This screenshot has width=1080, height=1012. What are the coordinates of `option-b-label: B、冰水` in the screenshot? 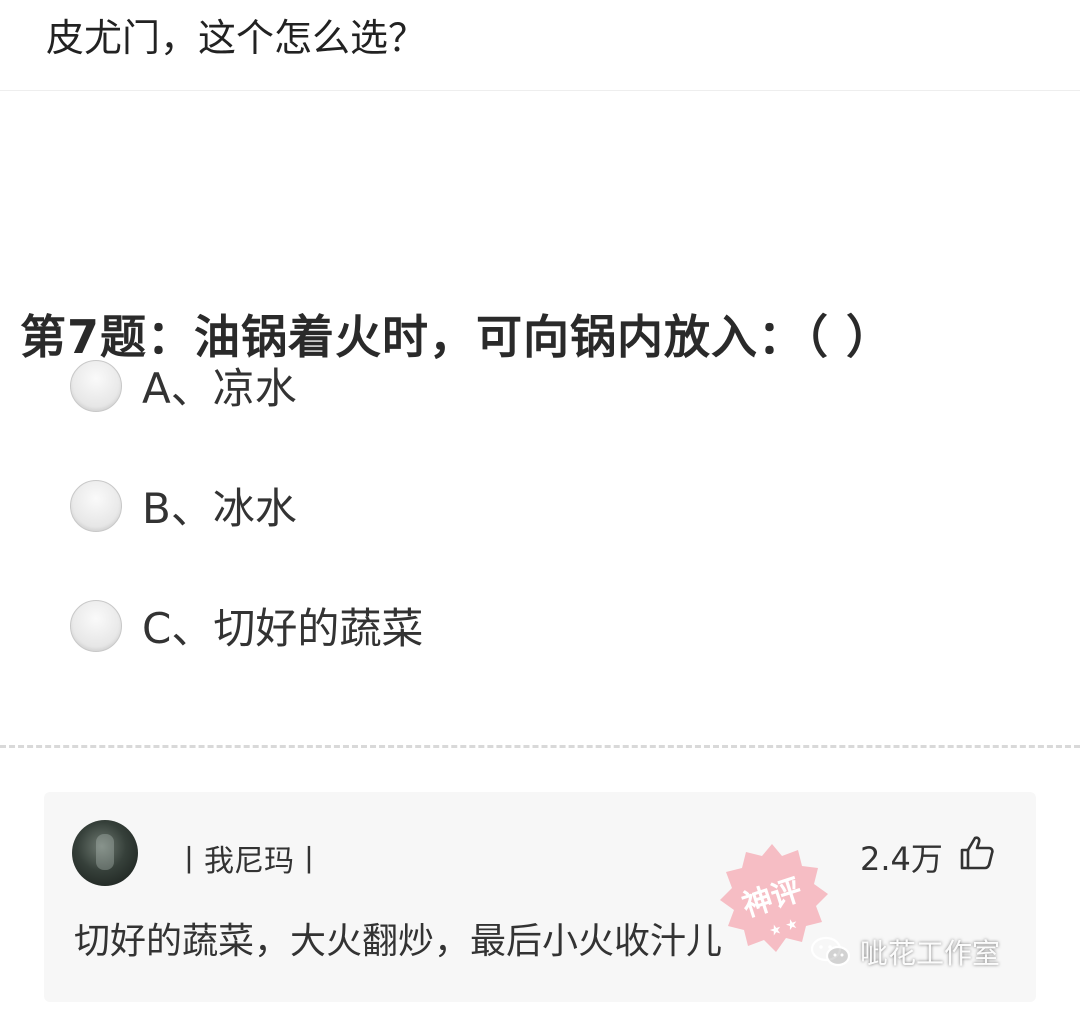 It's located at (219, 508).